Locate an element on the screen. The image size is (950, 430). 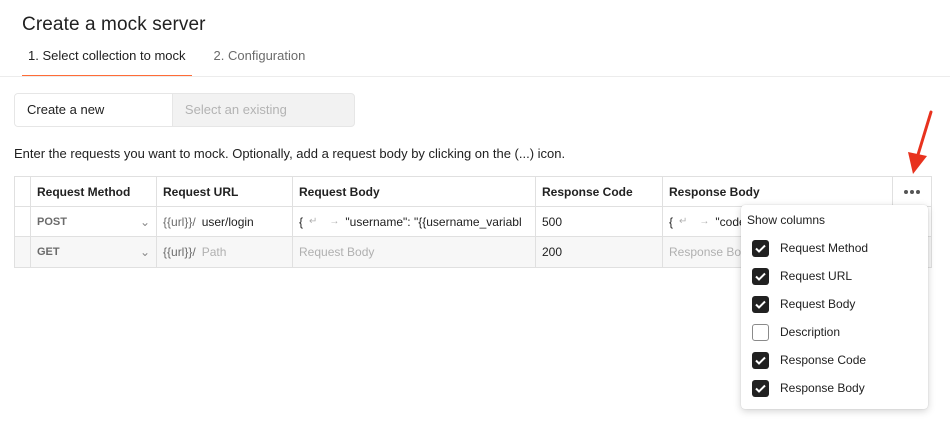
step-configuration: 2. Configuration is located at coordinates (260, 58).